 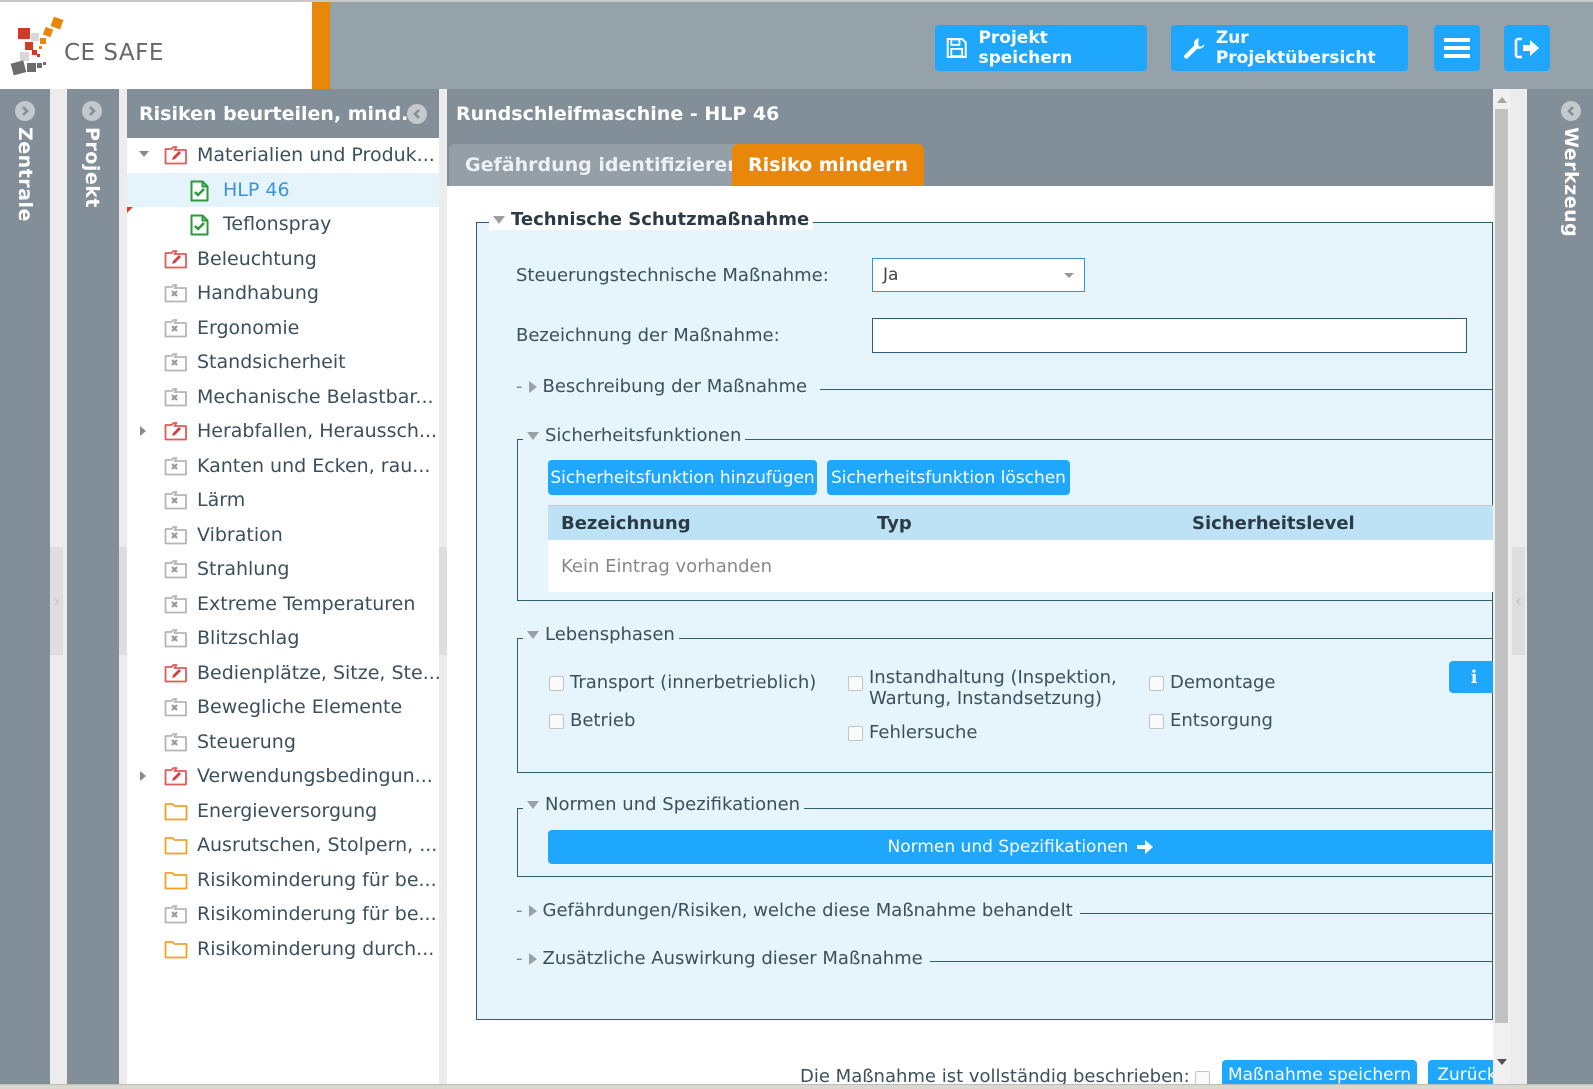 I want to click on tree-item: Lärm, so click(x=283, y=500).